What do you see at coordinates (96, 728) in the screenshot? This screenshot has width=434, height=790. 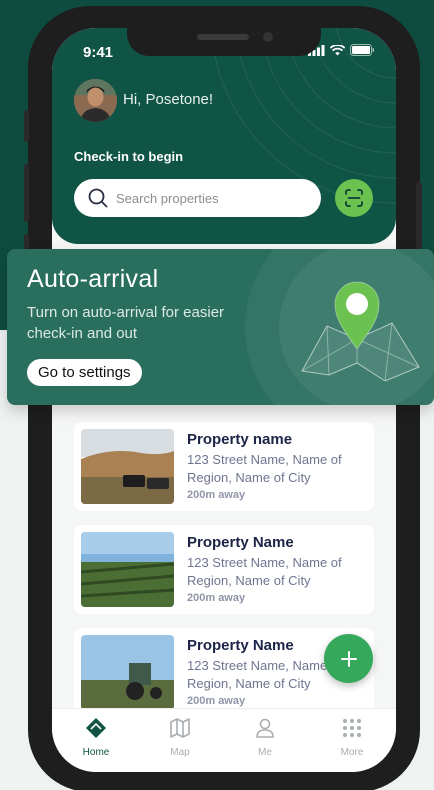 I see `home-icon` at bounding box center [96, 728].